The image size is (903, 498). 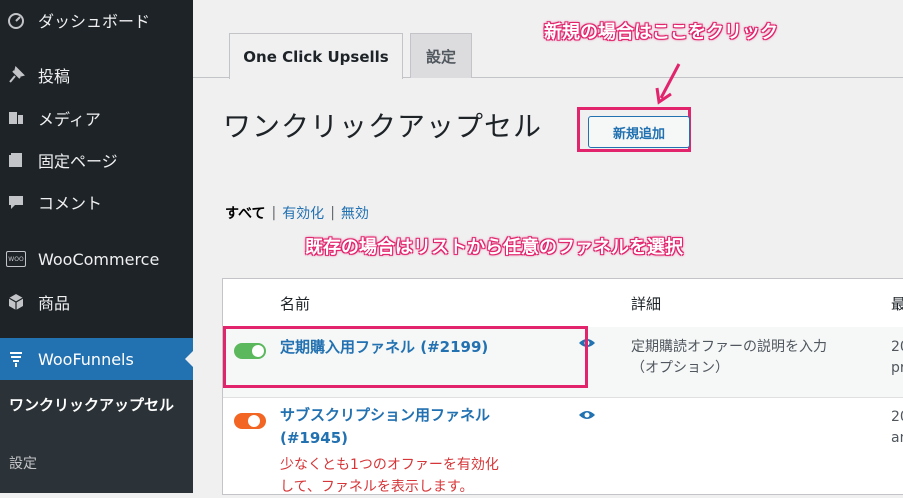 What do you see at coordinates (383, 126) in the screenshot?
I see `page-title: ワンクリックアップセル` at bounding box center [383, 126].